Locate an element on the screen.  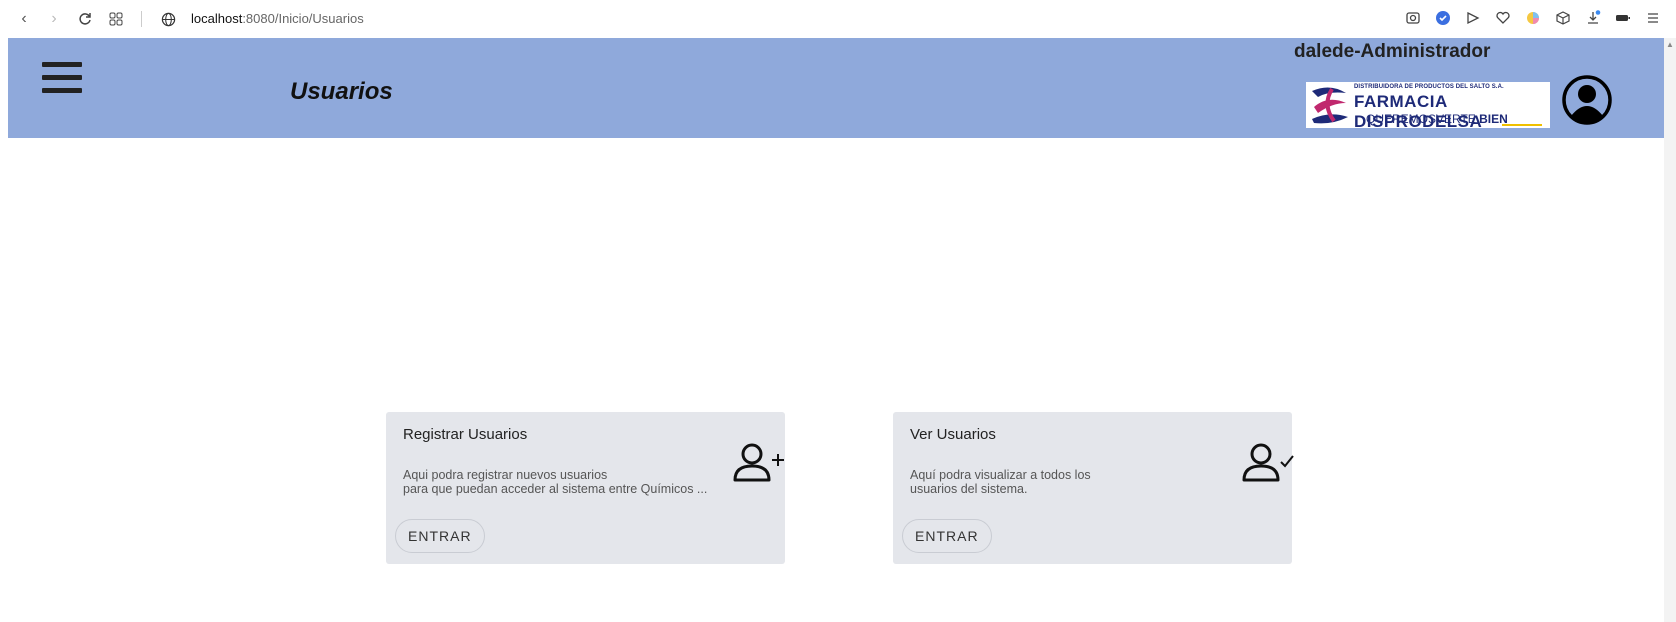
browser-toolbar: ‹ › localhost:8080/Inicio/Usuarios is located at coordinates (838, 19).